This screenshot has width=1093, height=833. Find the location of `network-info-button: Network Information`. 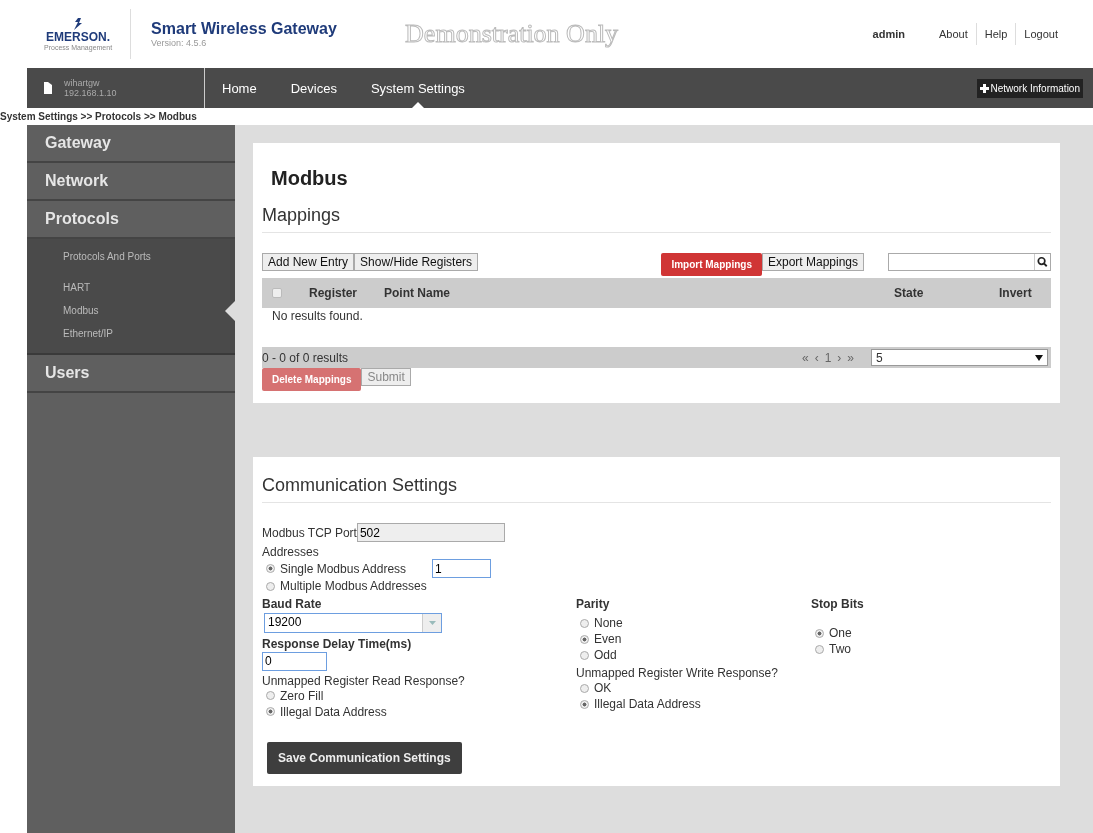

network-info-button: Network Information is located at coordinates (1029, 88).